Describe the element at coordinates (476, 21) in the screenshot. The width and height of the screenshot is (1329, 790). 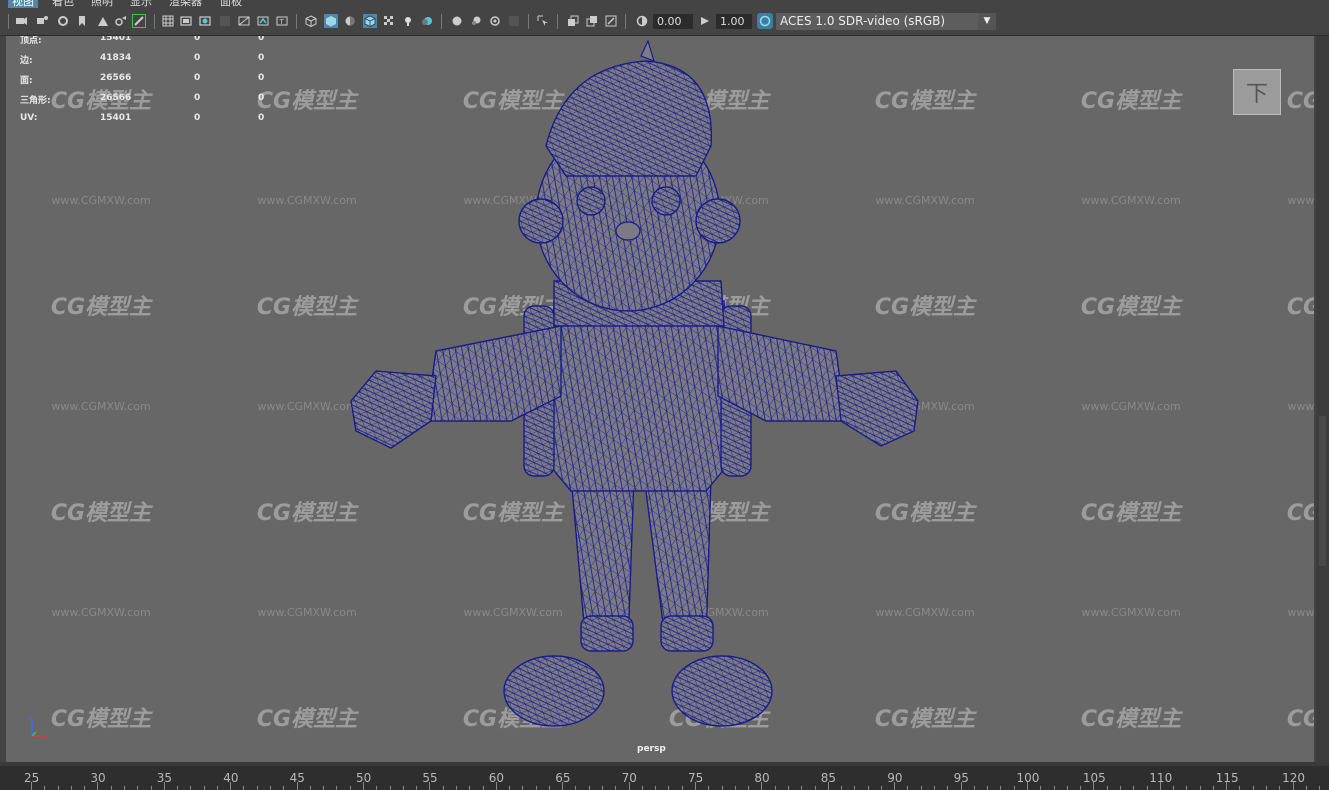
I see `motion-blur-icon` at that location.